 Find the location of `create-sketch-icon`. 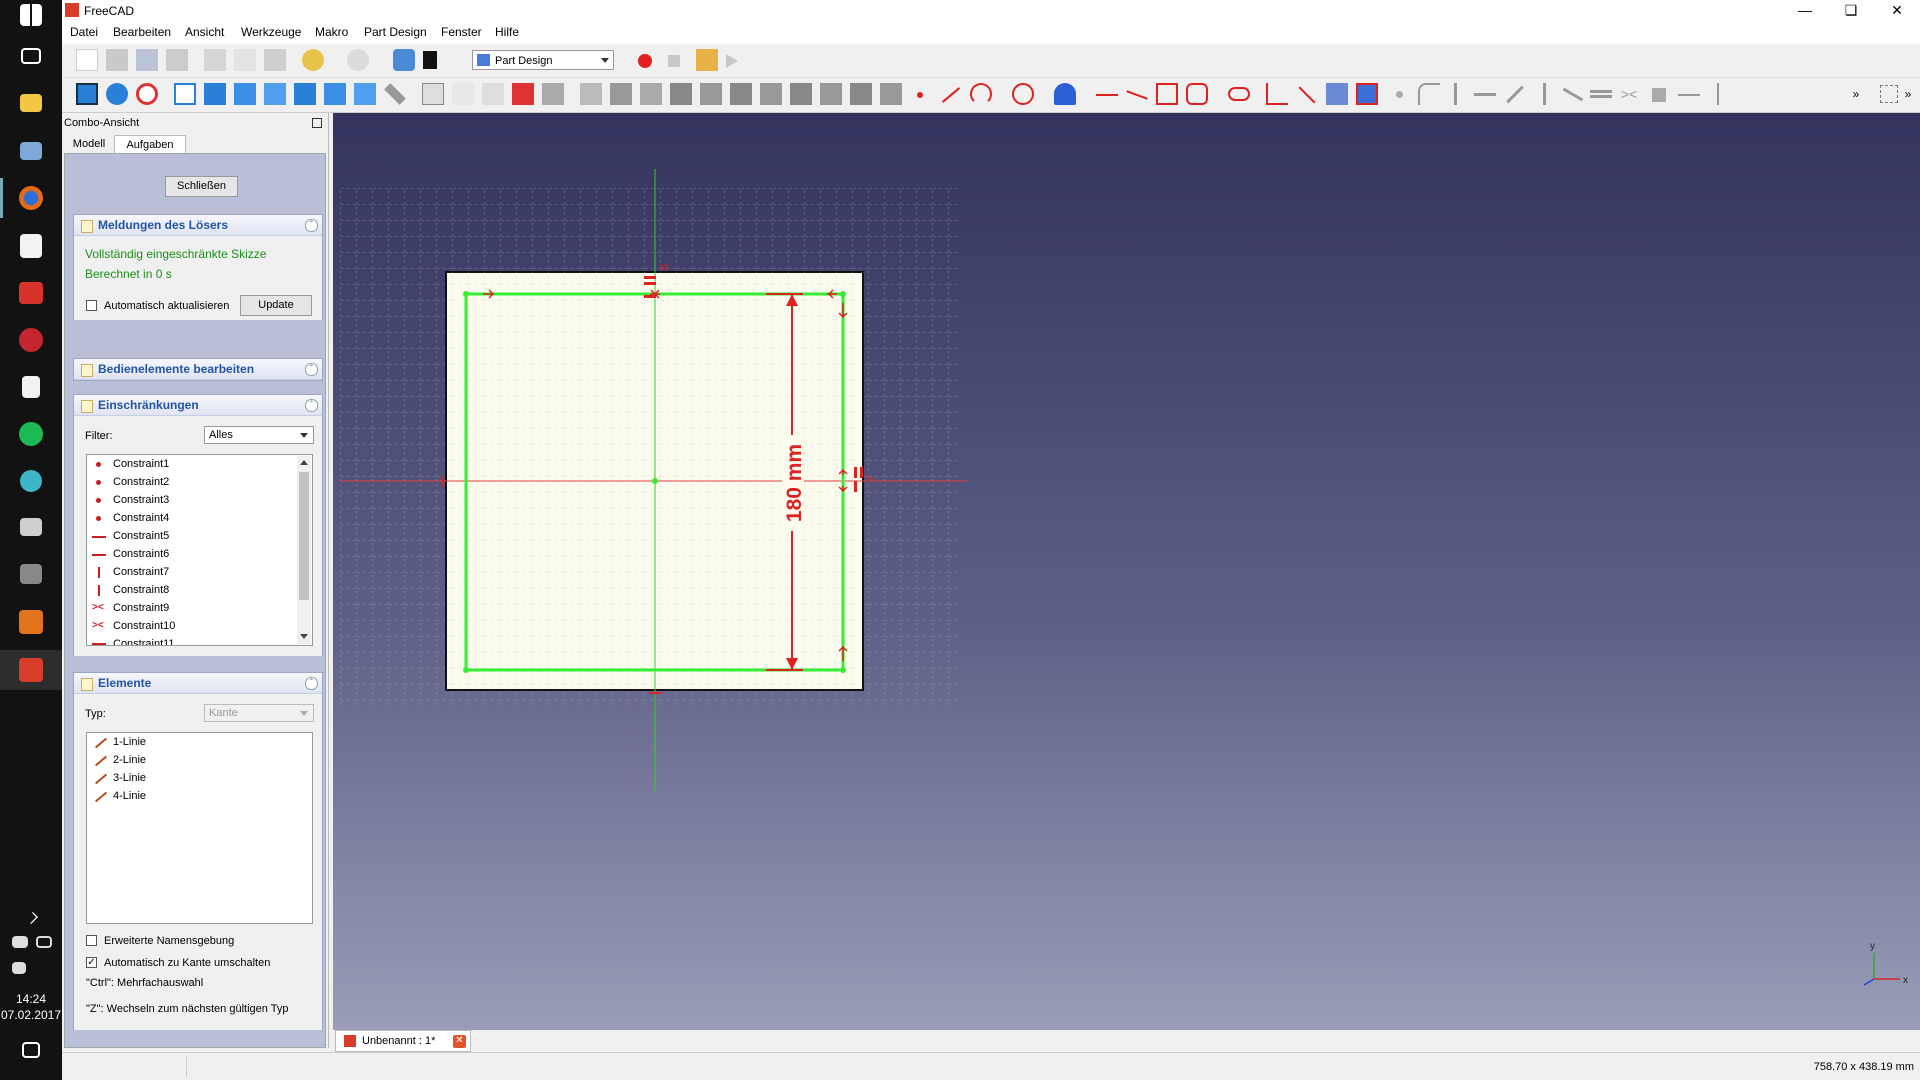

create-sketch-icon is located at coordinates (463, 94).